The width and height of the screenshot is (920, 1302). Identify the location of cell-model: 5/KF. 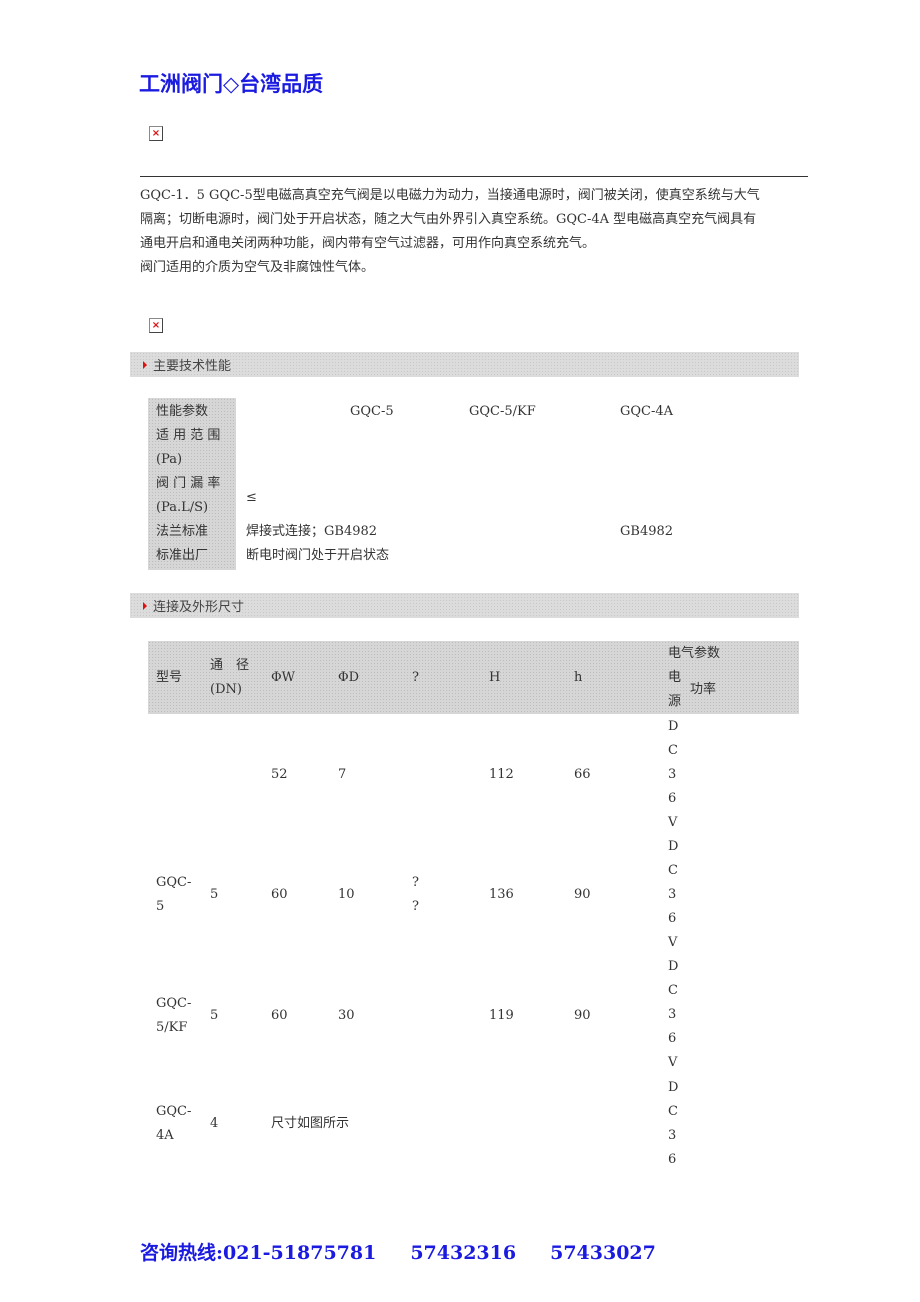
(172, 1027).